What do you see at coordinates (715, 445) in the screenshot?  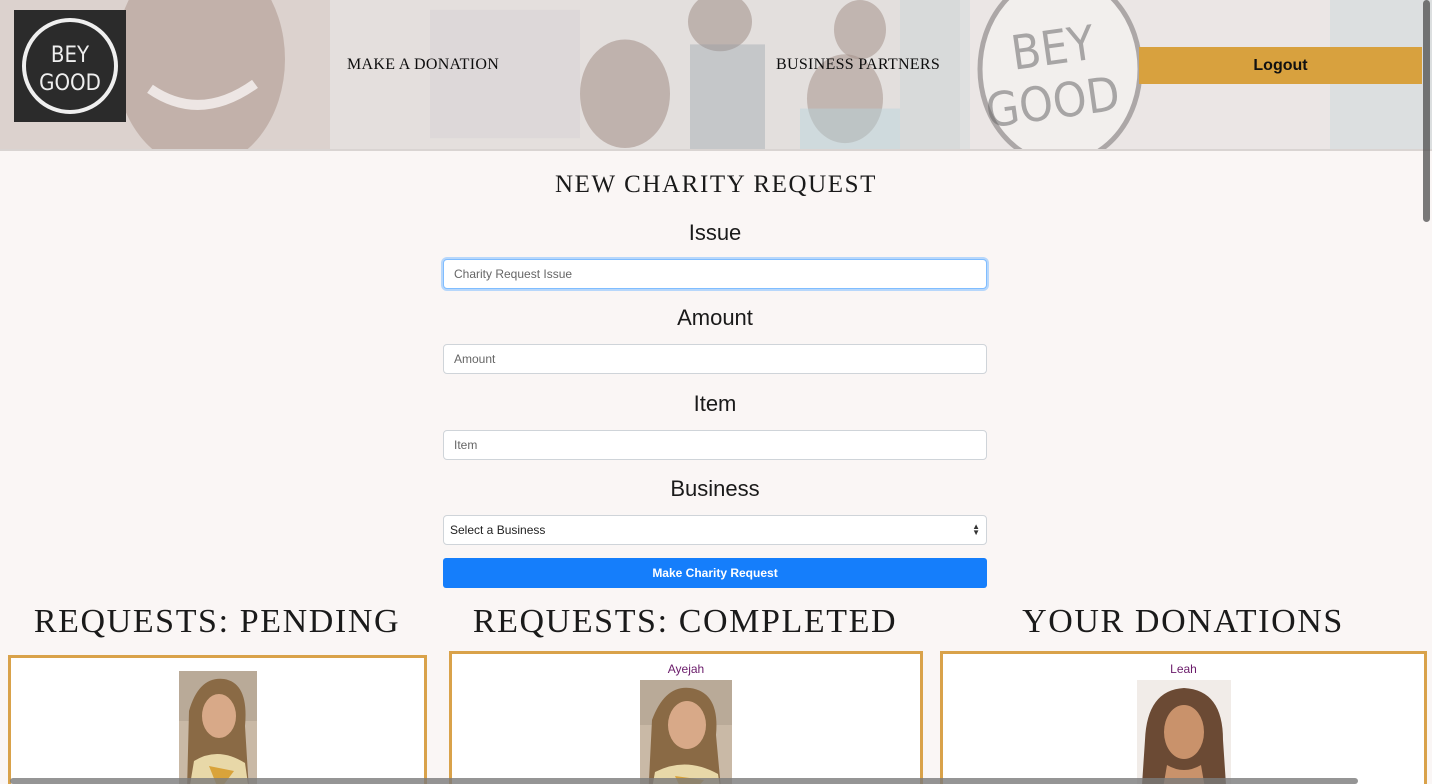 I see `item-input` at bounding box center [715, 445].